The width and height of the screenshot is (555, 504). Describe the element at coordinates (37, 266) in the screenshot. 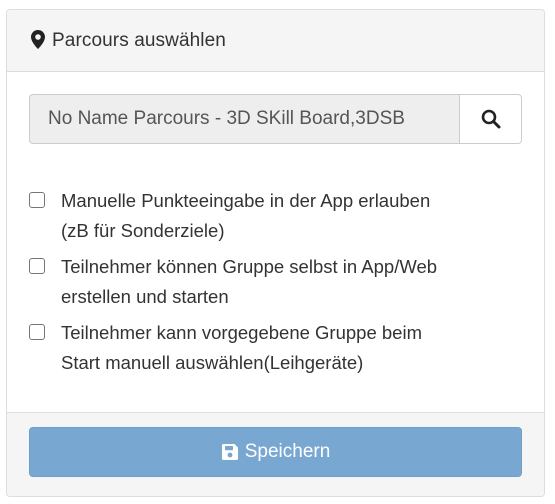

I see `checkbox-participants-create-group` at that location.